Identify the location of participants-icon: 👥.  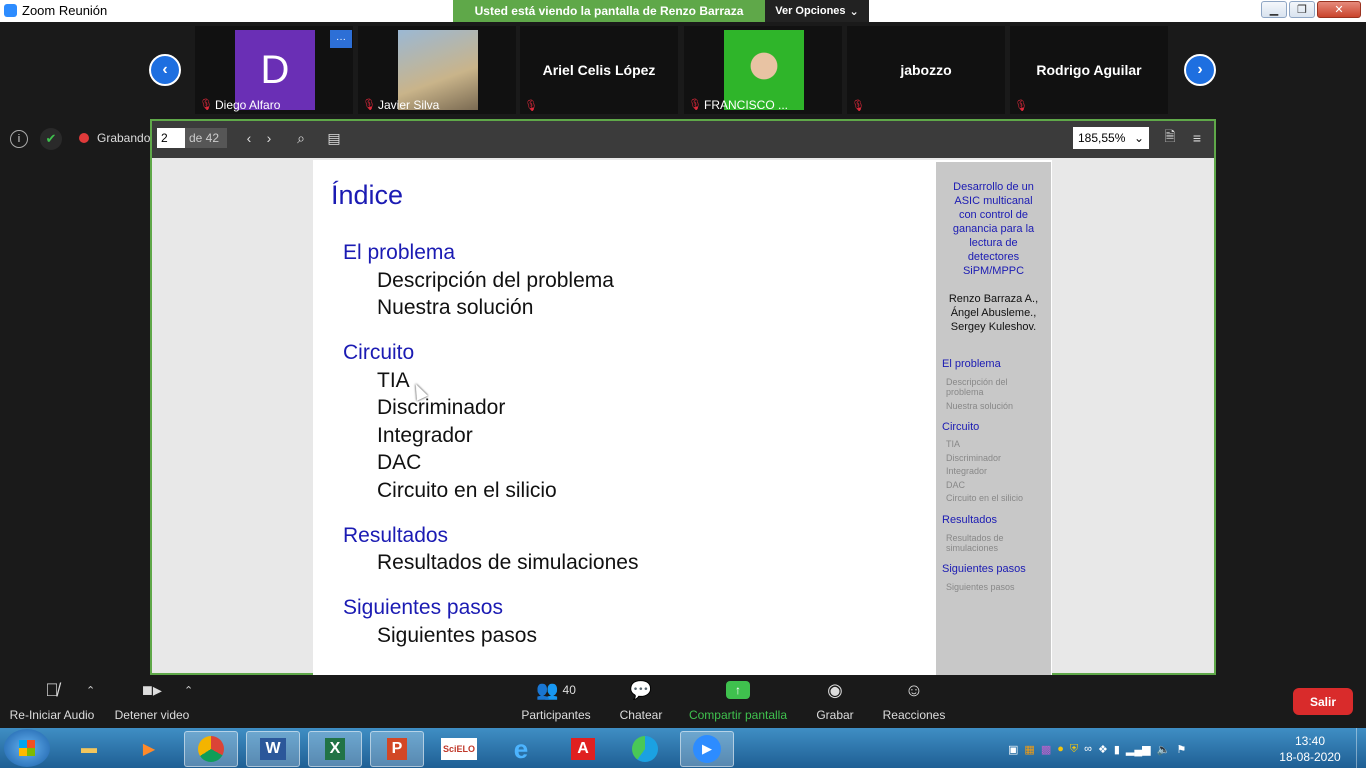
(547, 689).